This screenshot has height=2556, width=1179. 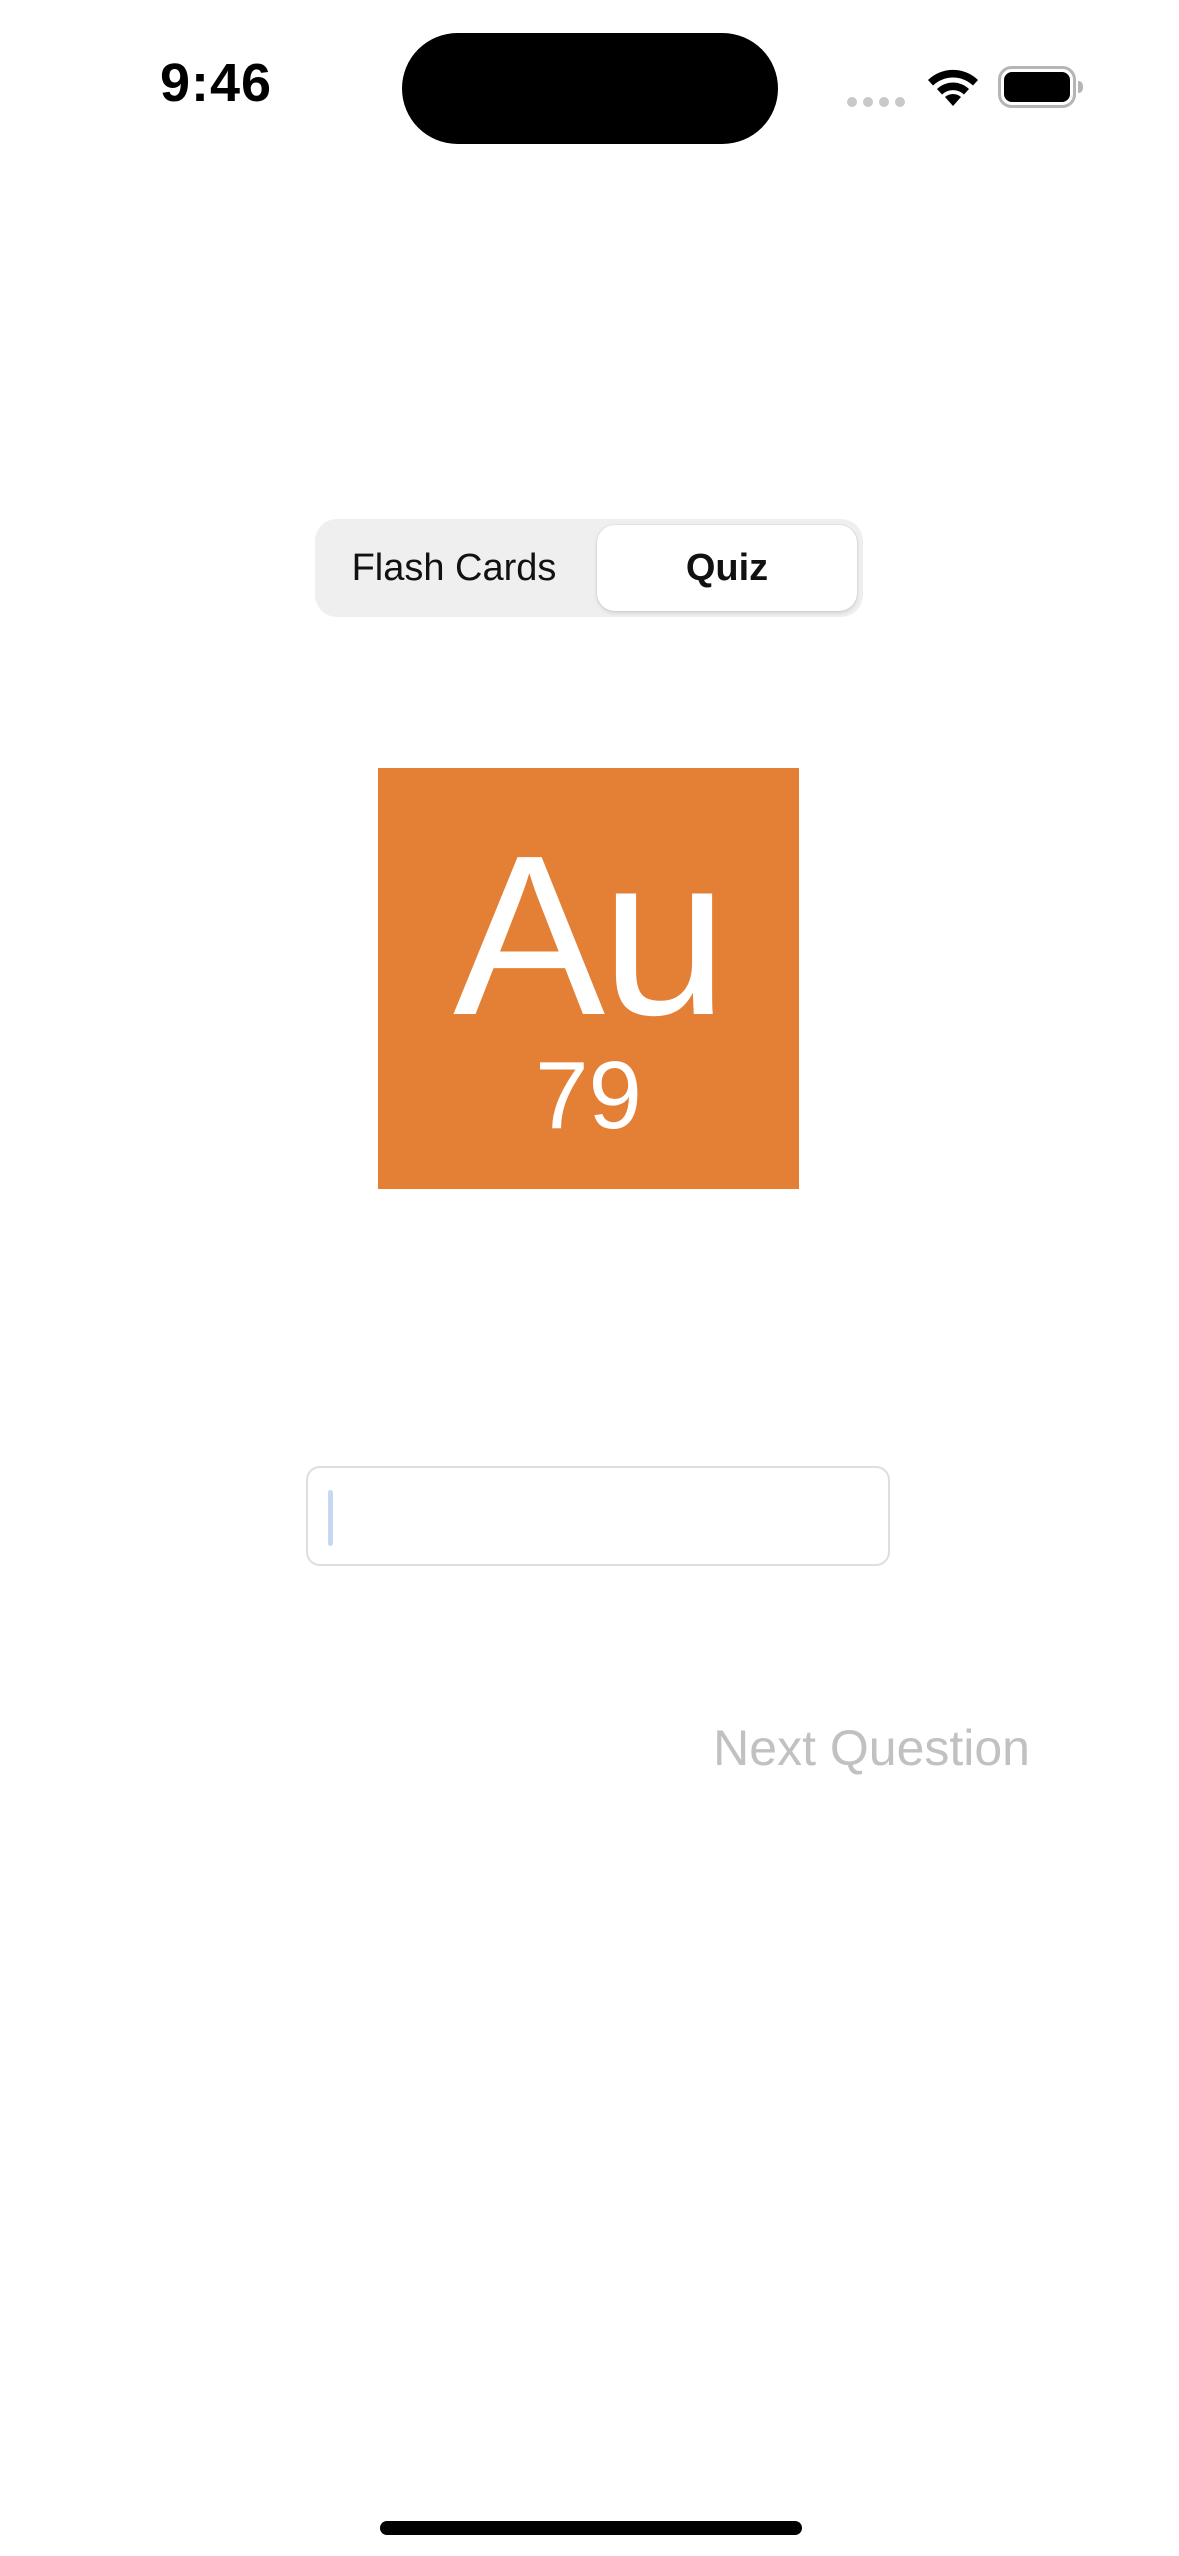 I want to click on battery-icon, so click(x=1040, y=87).